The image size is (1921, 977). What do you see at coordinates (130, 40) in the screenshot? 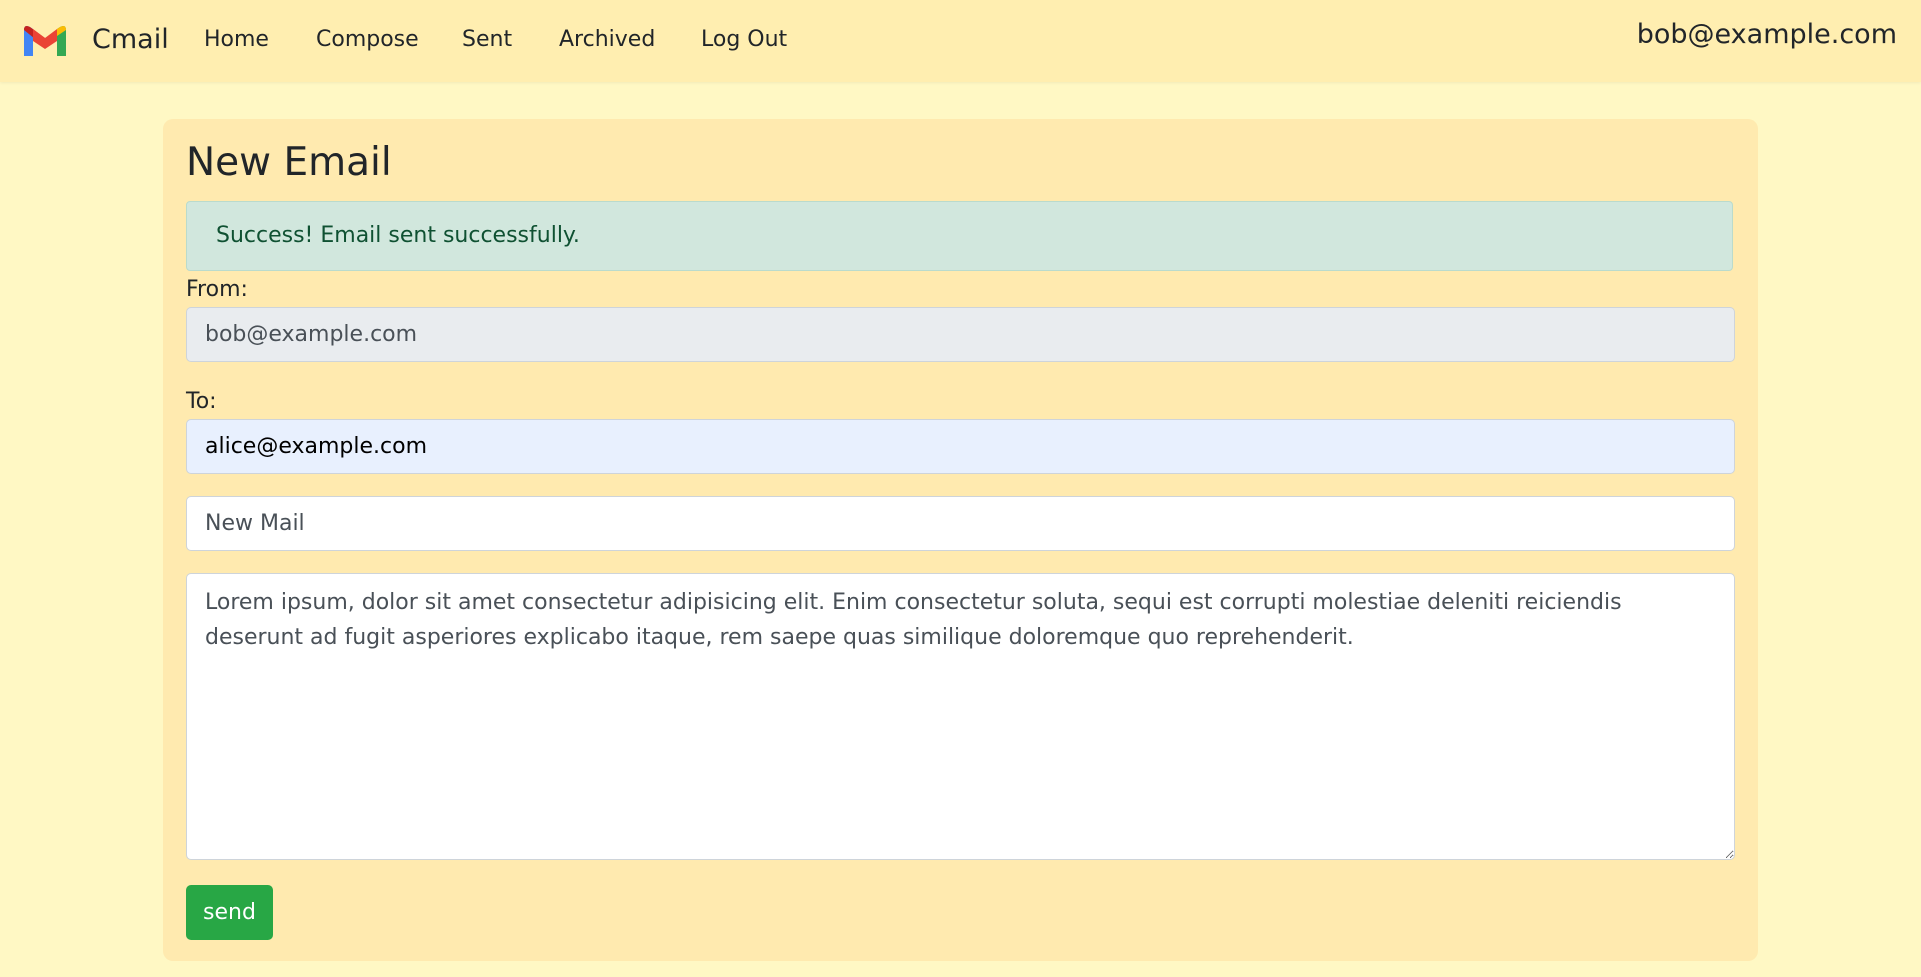
I see `brand-name: Cmail` at bounding box center [130, 40].